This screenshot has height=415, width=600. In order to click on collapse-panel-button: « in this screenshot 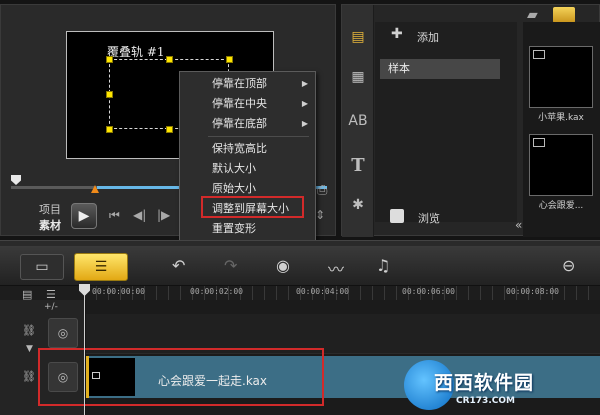, I will do `click(518, 225)`.